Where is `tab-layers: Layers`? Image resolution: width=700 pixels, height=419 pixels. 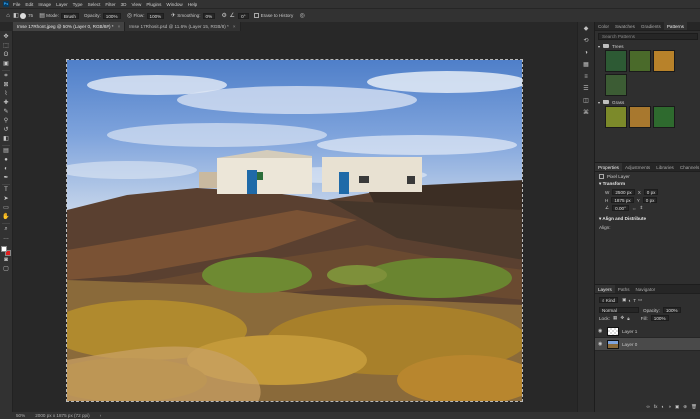 tab-layers: Layers is located at coordinates (605, 289).